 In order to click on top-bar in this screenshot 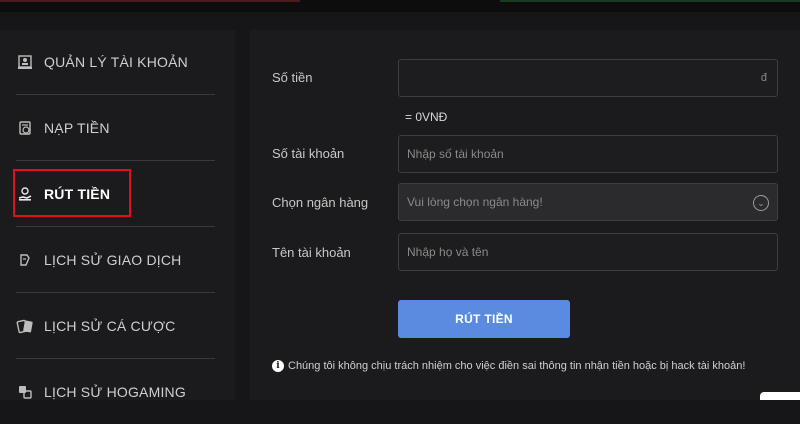, I will do `click(400, 6)`.